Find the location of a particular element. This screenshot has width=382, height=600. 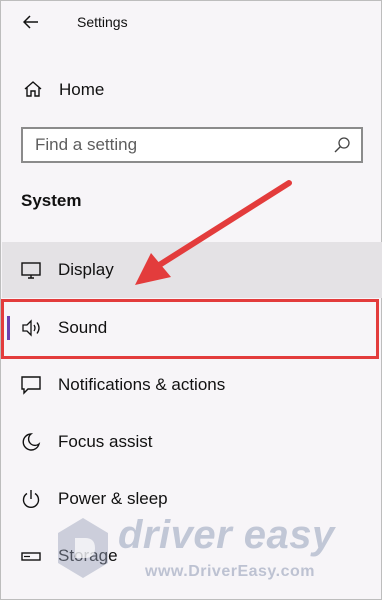

nav-home-label: Home is located at coordinates (82, 89).